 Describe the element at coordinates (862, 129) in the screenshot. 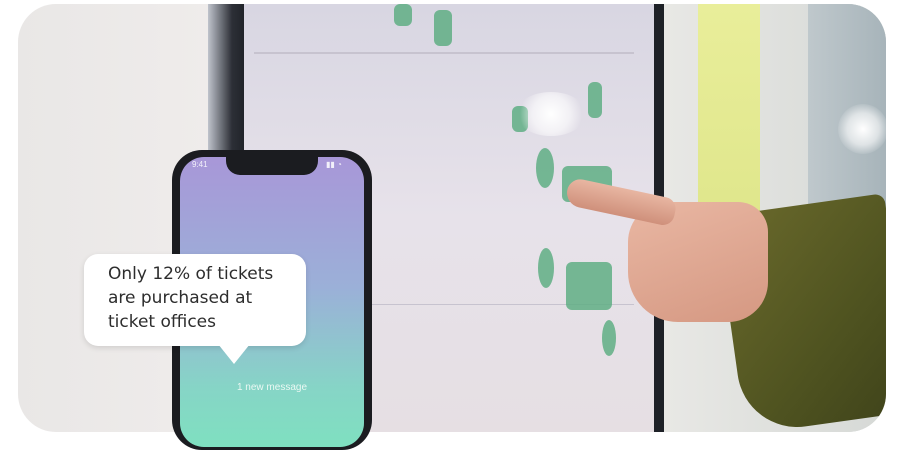

I see `ceiling-light` at that location.